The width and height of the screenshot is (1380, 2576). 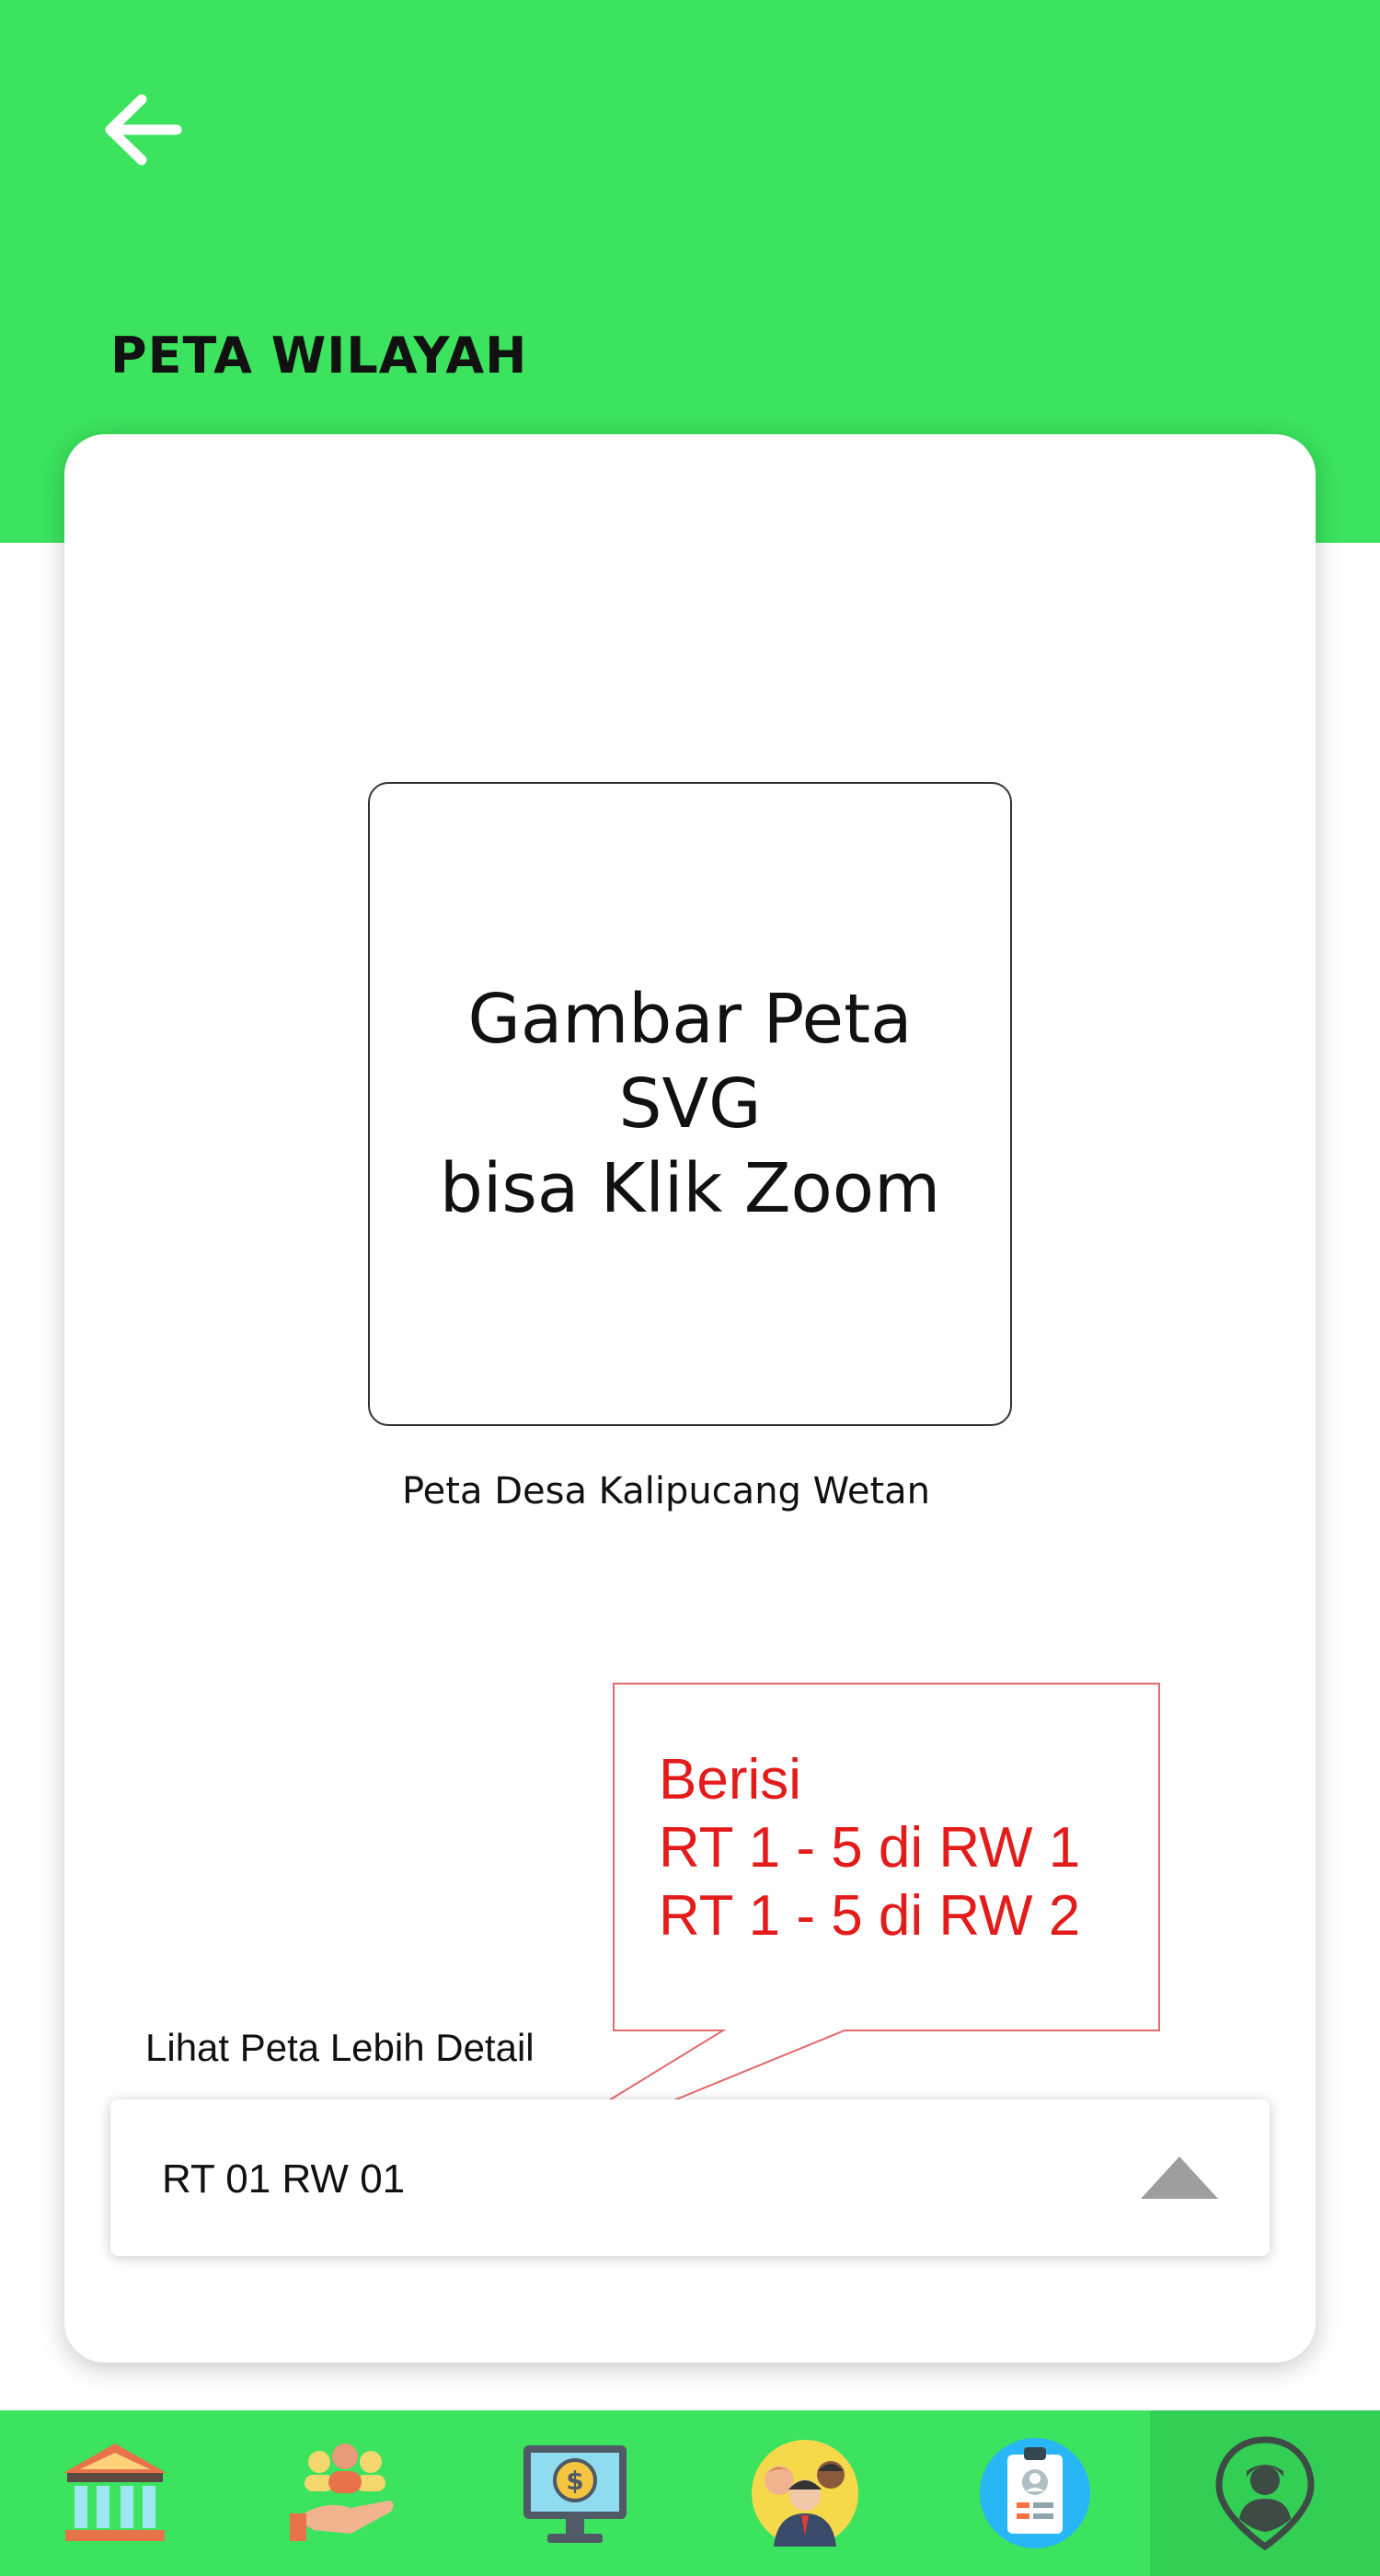 I want to click on nav-item-government, so click(x=115, y=2493).